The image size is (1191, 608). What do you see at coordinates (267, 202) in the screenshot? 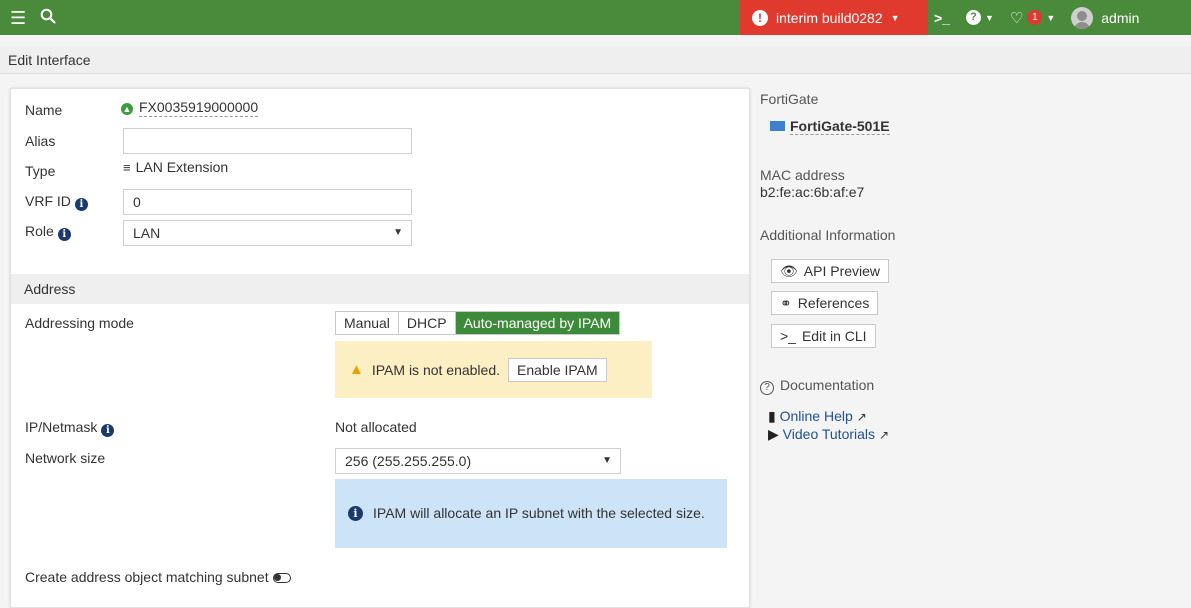
I see `vrf-id-input: 0` at bounding box center [267, 202].